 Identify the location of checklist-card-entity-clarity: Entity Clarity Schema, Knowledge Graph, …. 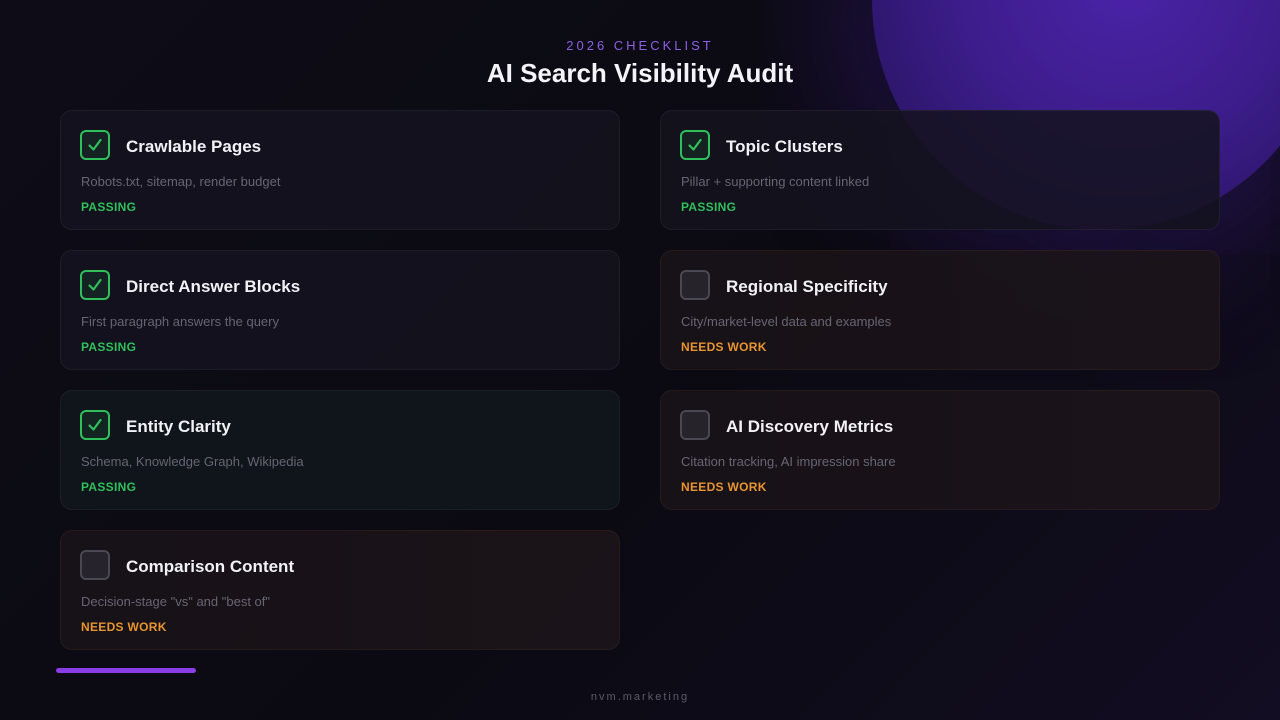
(340, 450).